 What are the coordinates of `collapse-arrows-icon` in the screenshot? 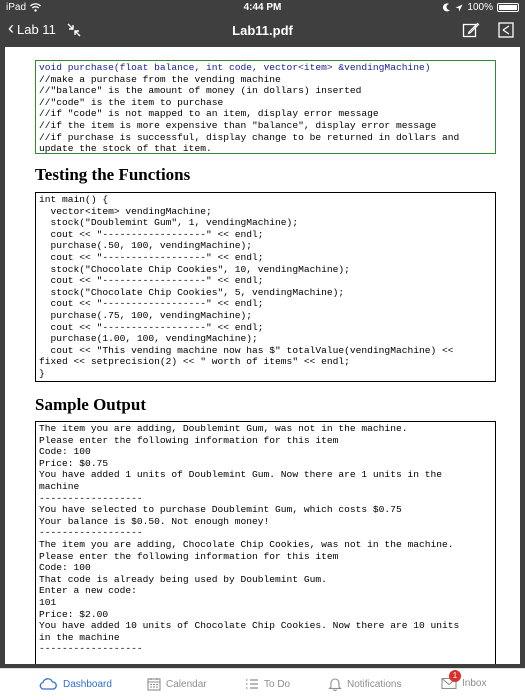 It's located at (74, 30).